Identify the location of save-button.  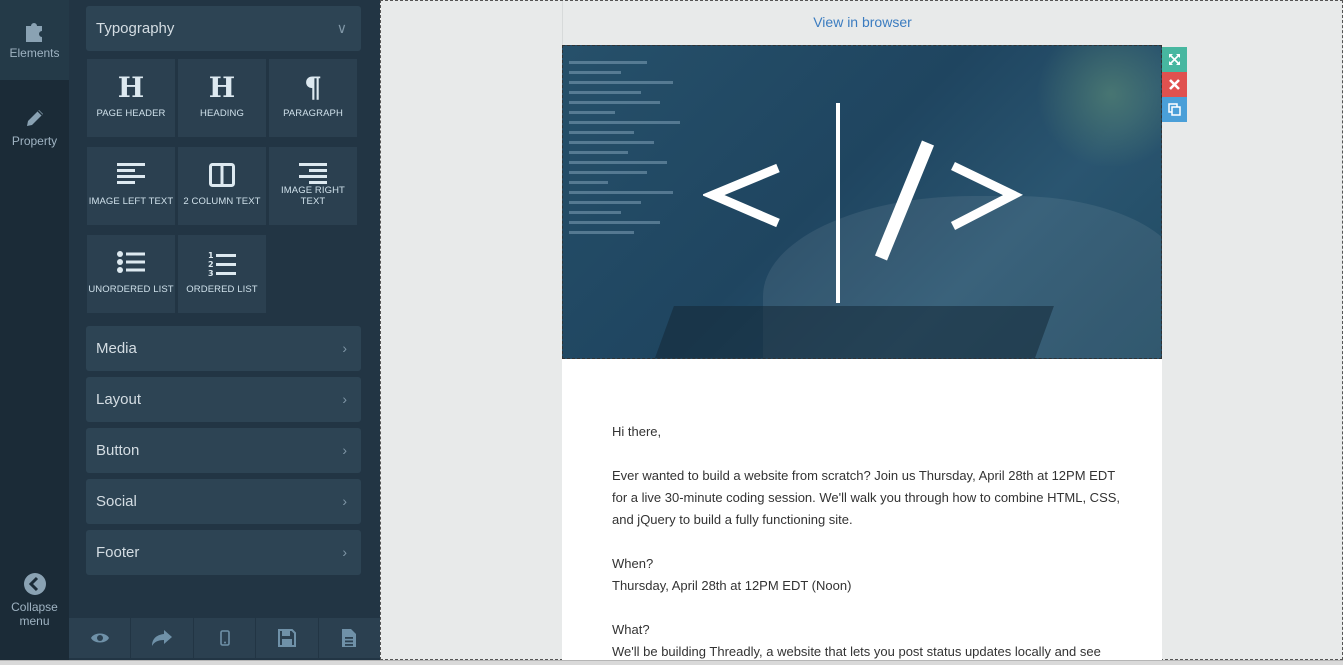
(287, 638).